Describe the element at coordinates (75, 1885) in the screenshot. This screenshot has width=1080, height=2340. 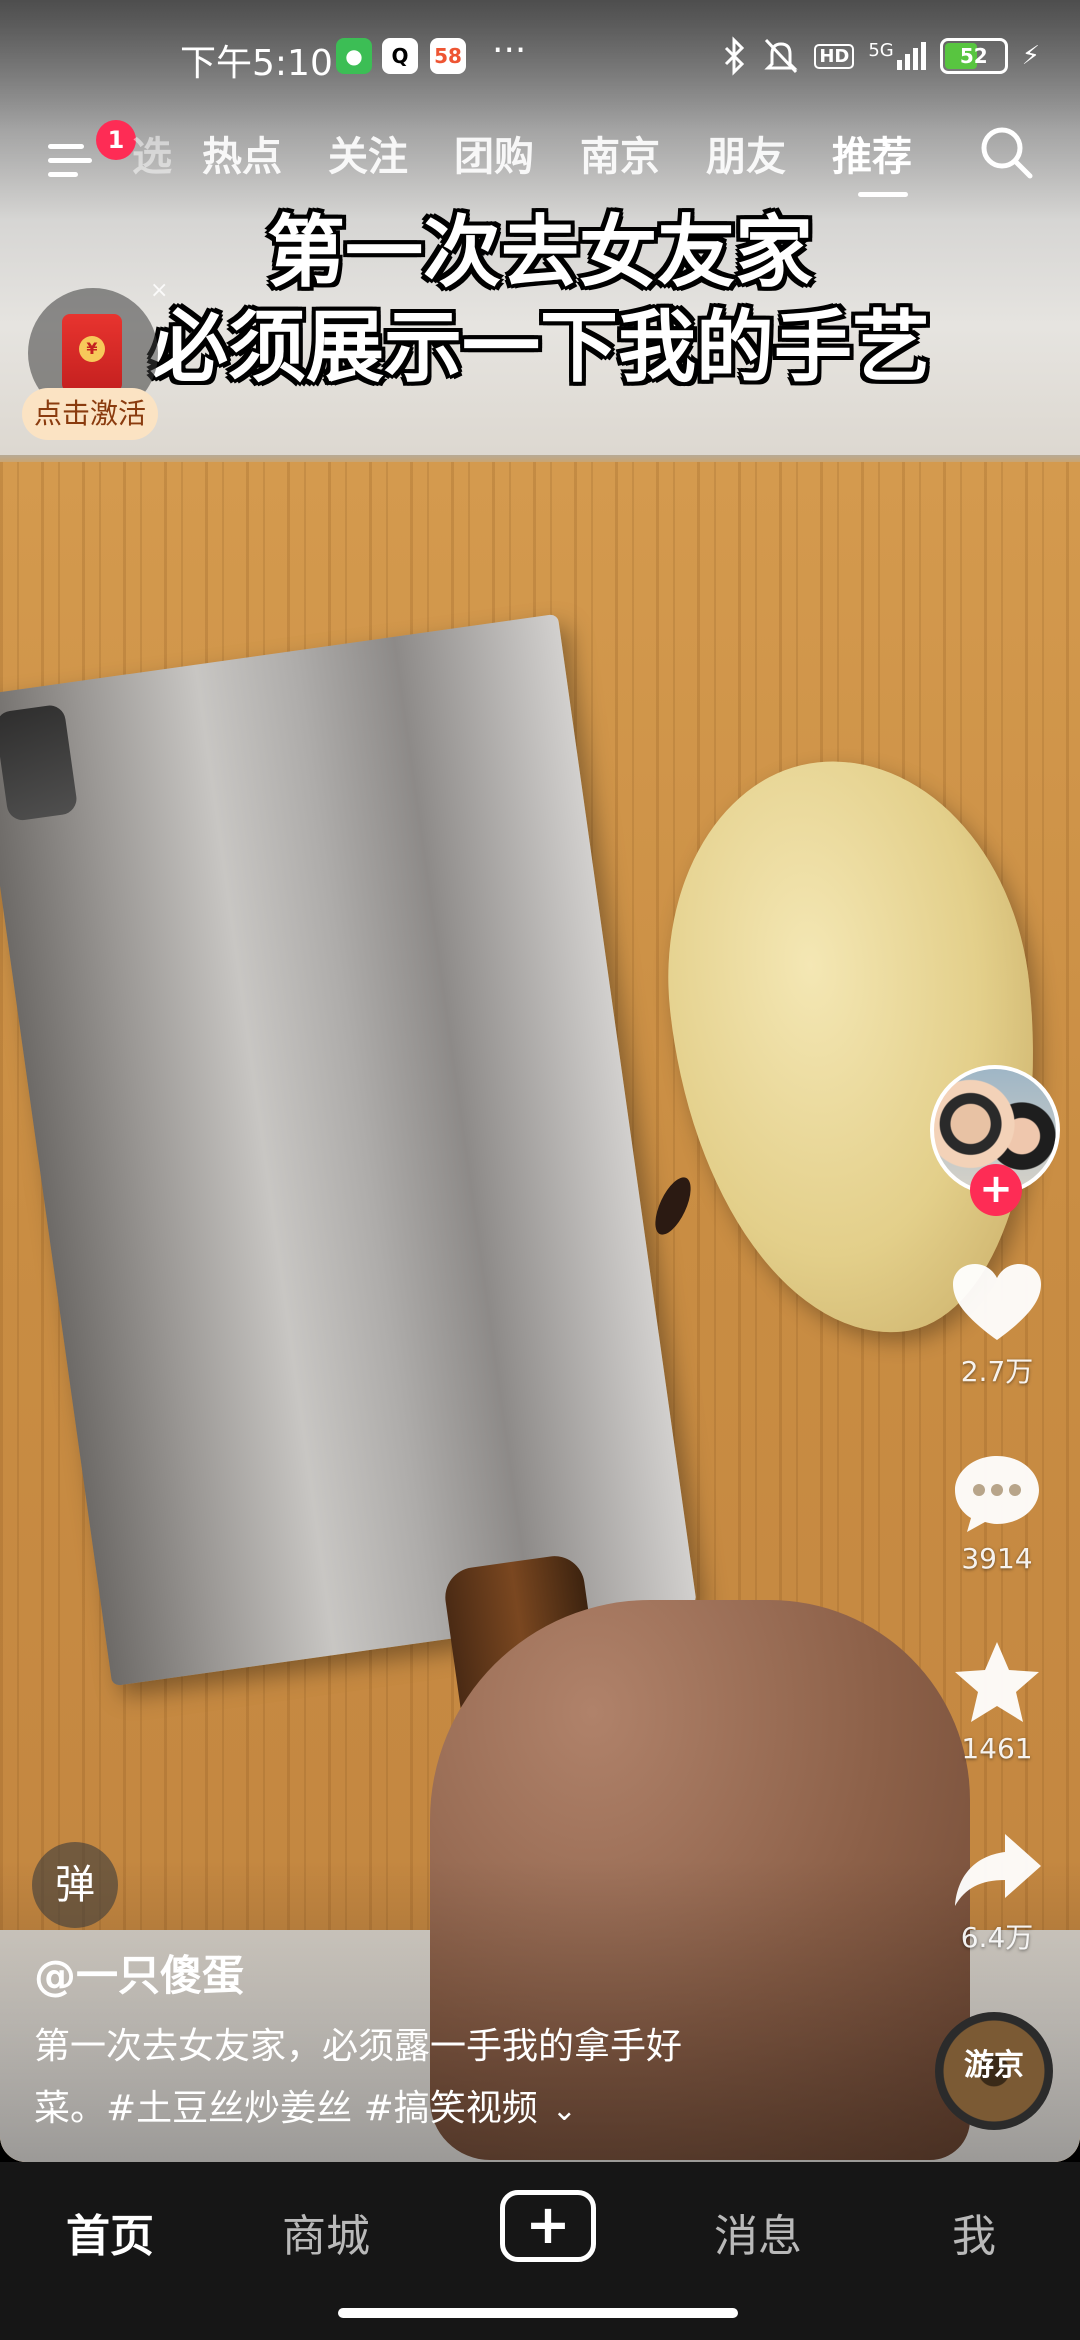
I see `danmaku-button: 弹` at that location.